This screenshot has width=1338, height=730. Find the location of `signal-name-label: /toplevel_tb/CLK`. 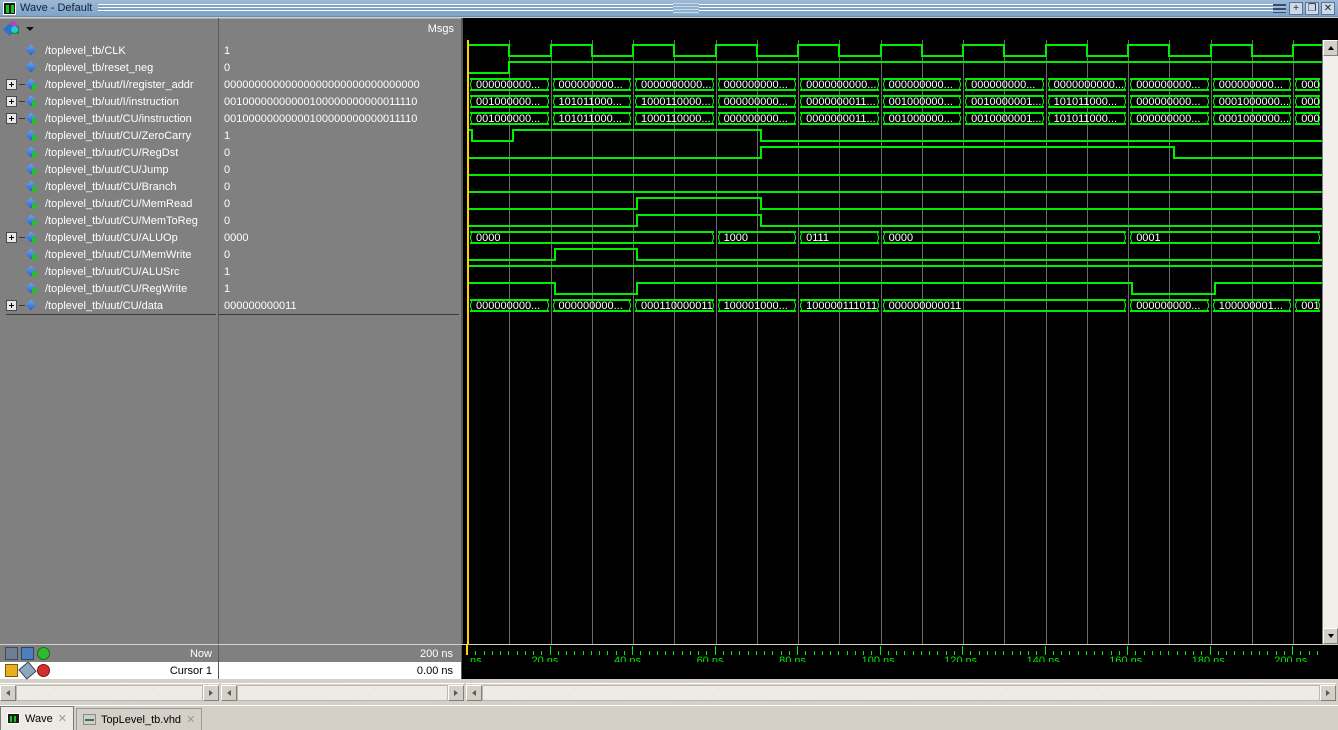

signal-name-label: /toplevel_tb/CLK is located at coordinates (85, 50).